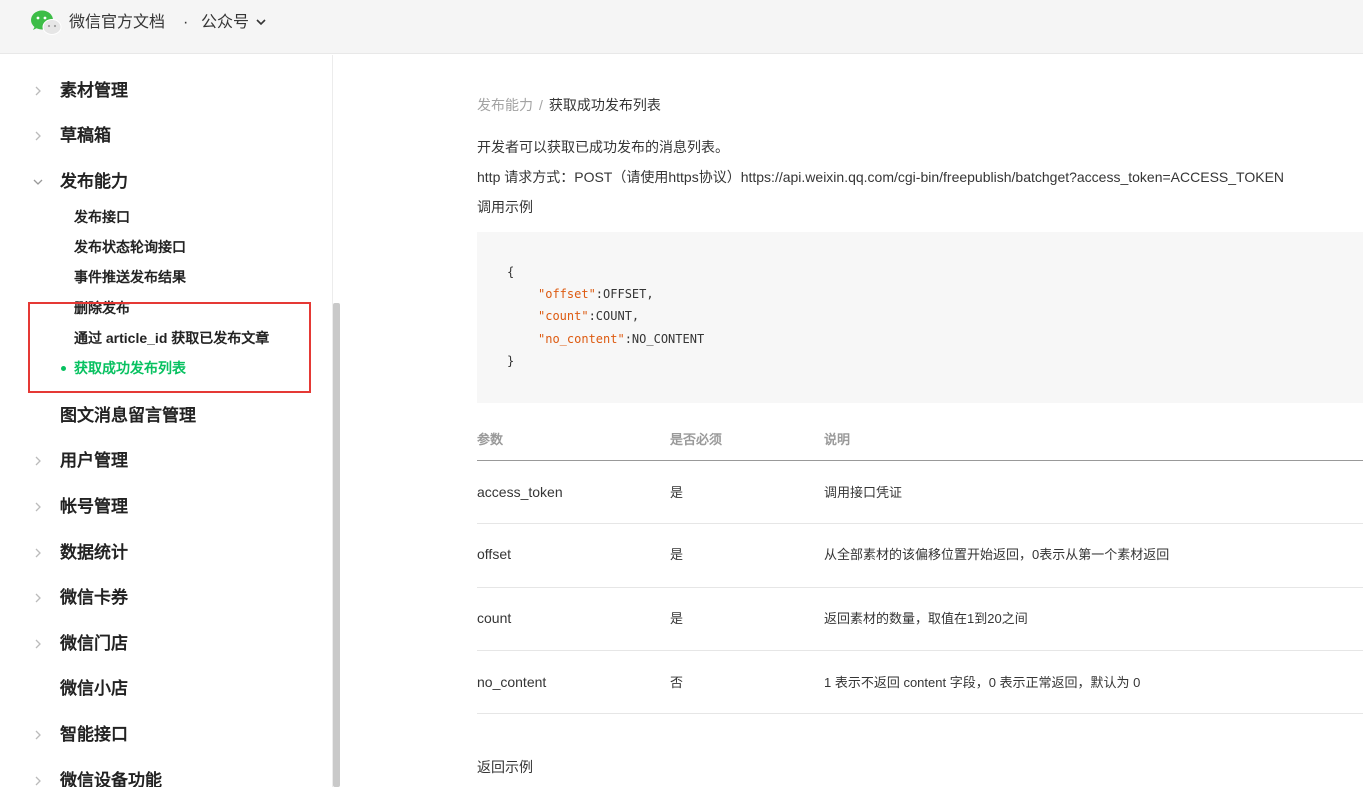 This screenshot has width=1363, height=787. Describe the element at coordinates (225, 23) in the screenshot. I see `product-switcher: 公众号` at that location.